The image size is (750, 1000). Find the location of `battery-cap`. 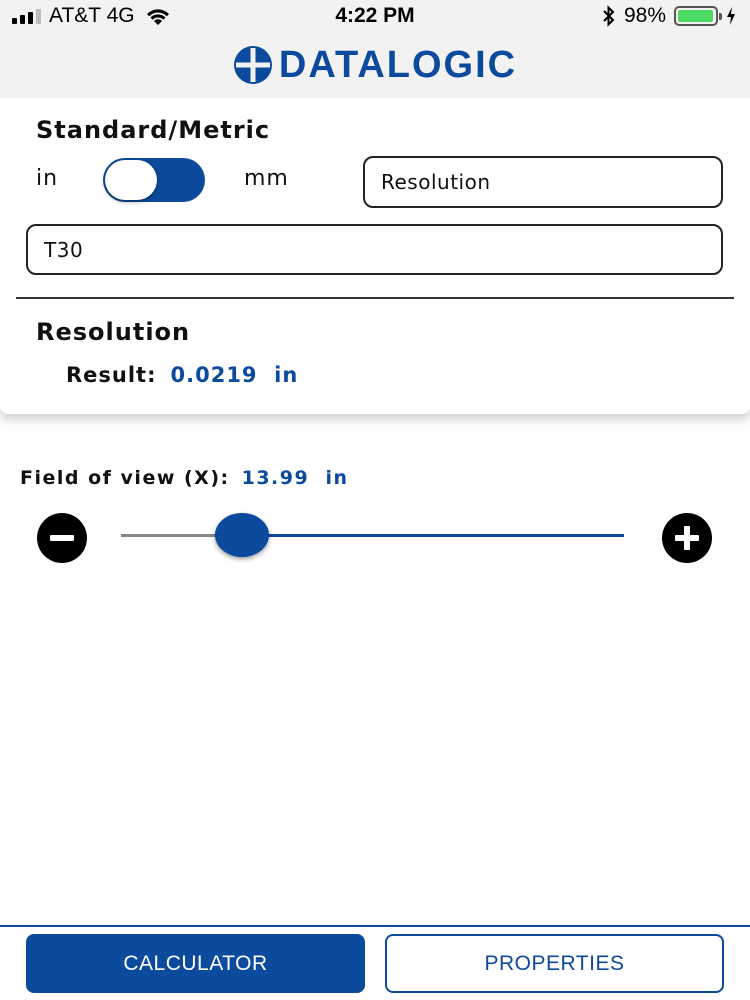

battery-cap is located at coordinates (720, 16).